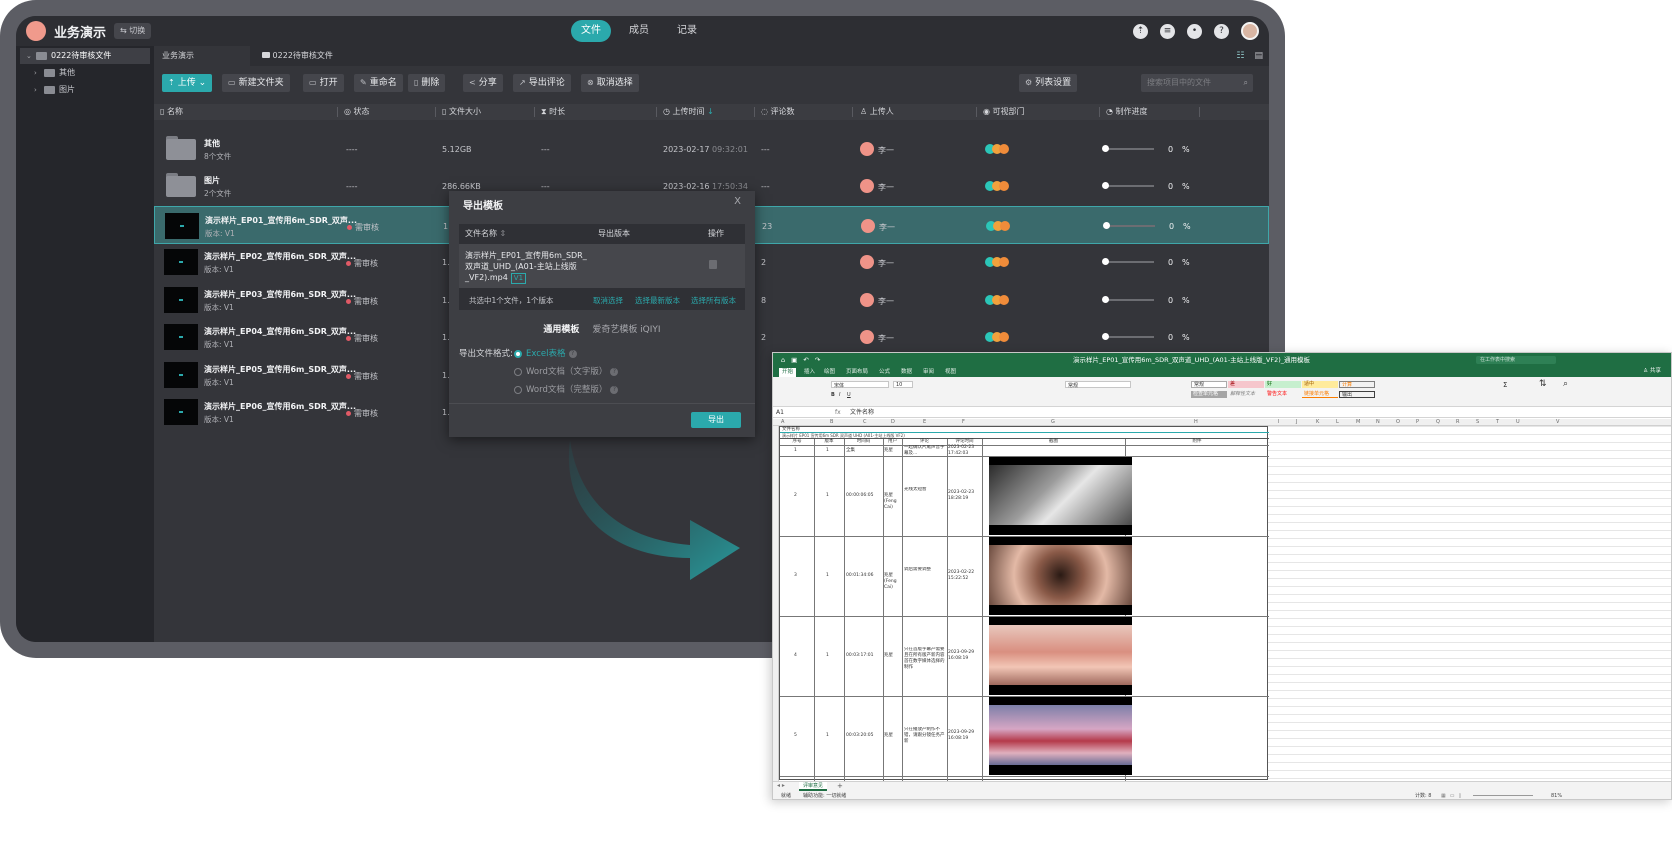 The image size is (1672, 852). I want to click on share-button: < 分享, so click(483, 83).